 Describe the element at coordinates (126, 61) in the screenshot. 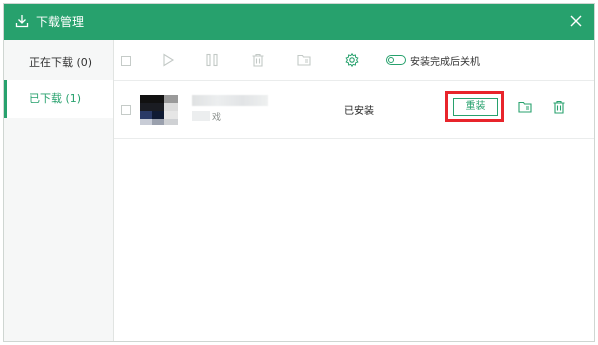

I see `select-all-checkbox` at that location.